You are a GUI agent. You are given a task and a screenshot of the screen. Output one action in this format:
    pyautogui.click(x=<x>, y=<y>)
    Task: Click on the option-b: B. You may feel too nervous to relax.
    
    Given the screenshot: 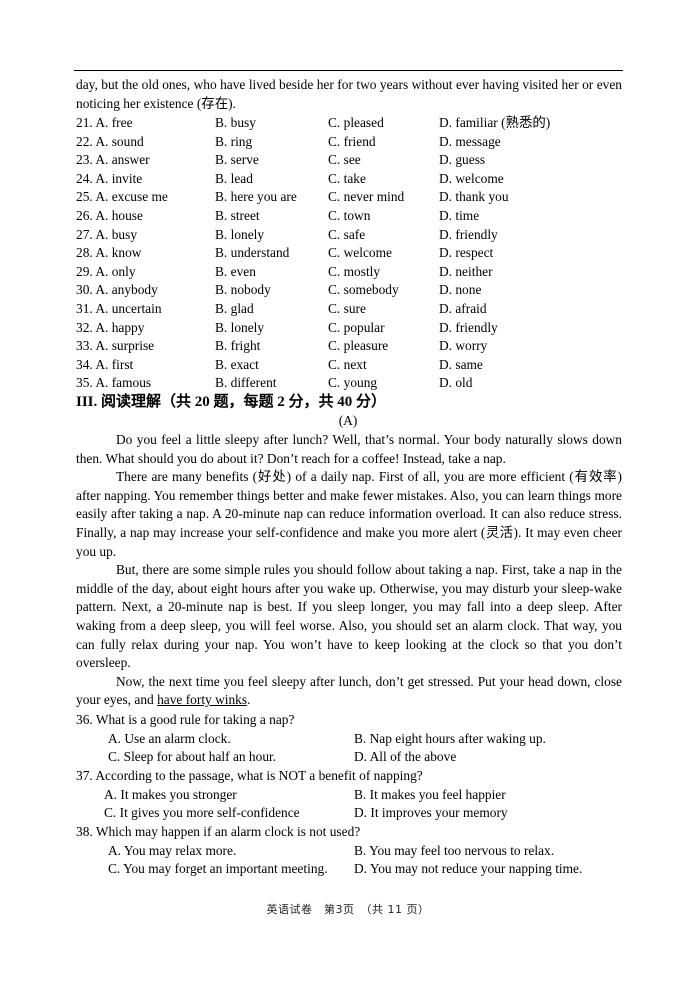 What is the action you would take?
    pyautogui.click(x=454, y=850)
    